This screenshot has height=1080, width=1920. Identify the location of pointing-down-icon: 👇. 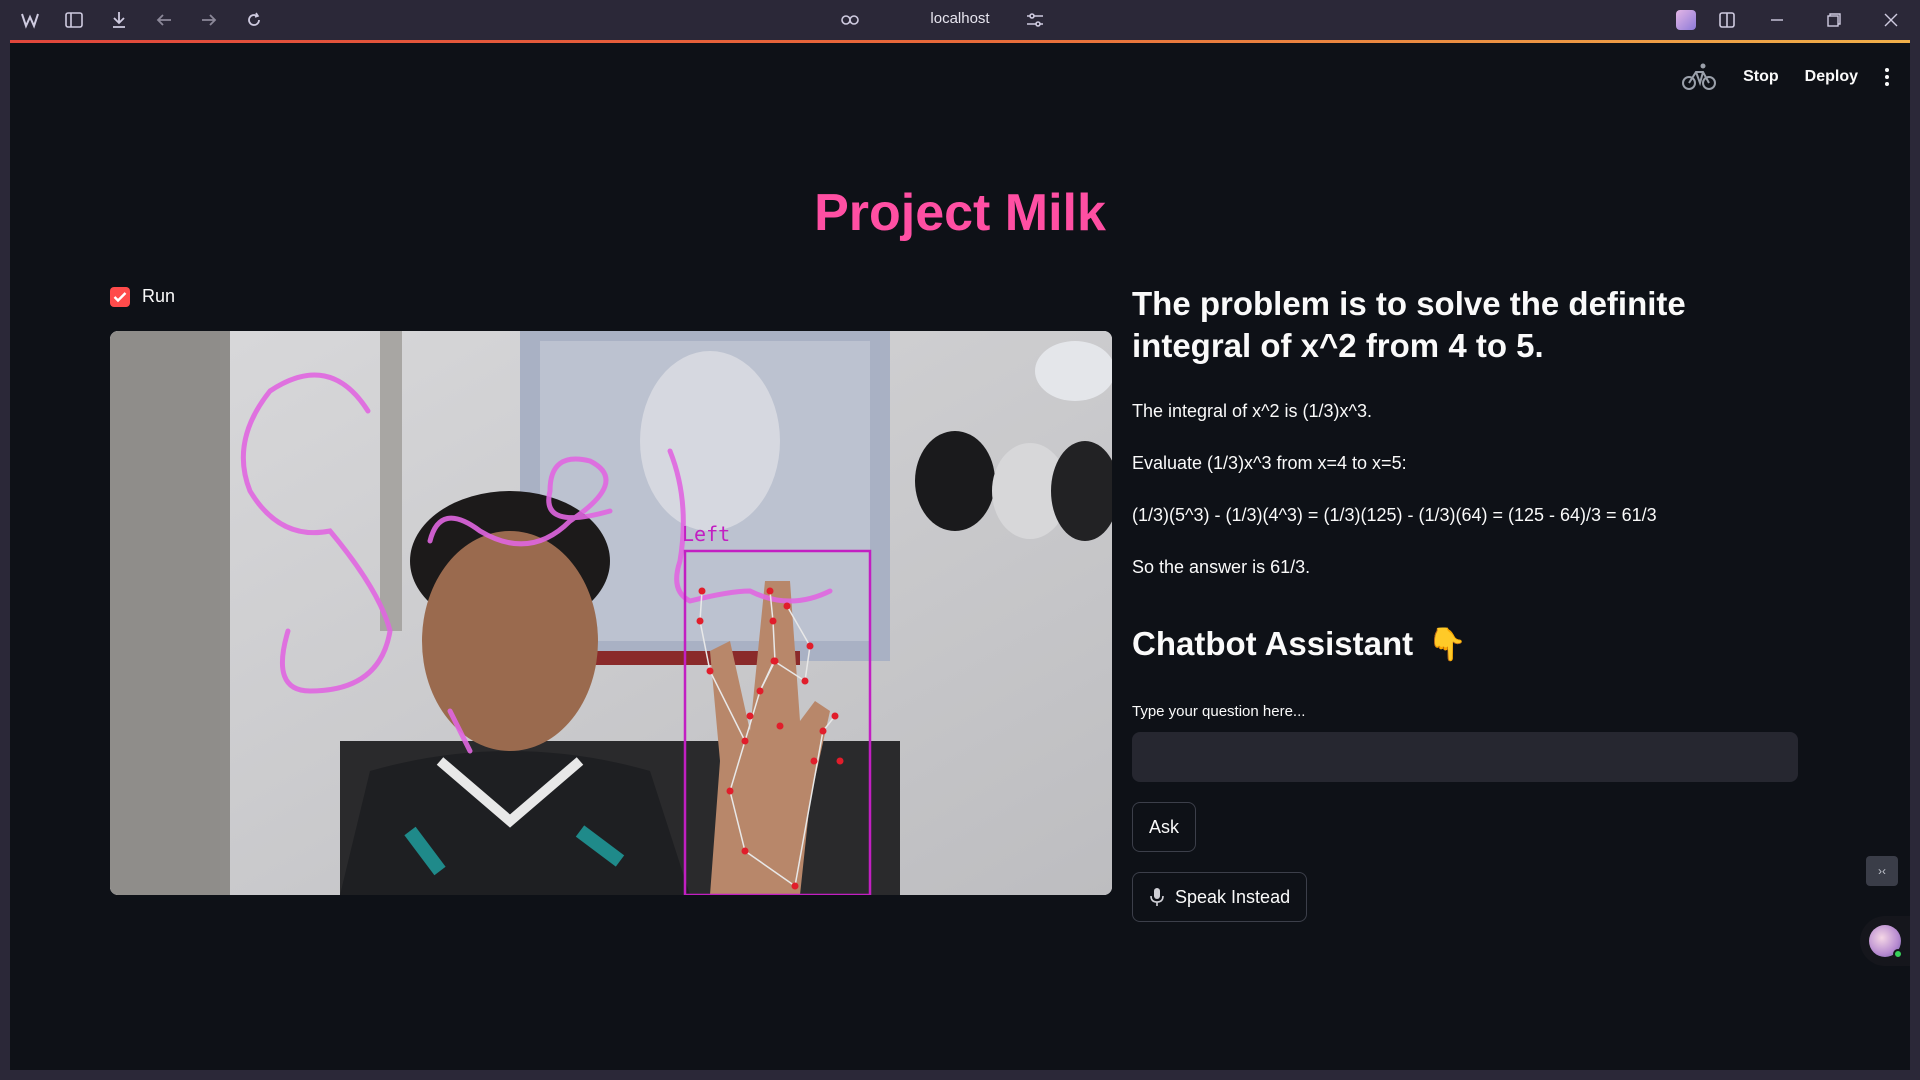
(1447, 644).